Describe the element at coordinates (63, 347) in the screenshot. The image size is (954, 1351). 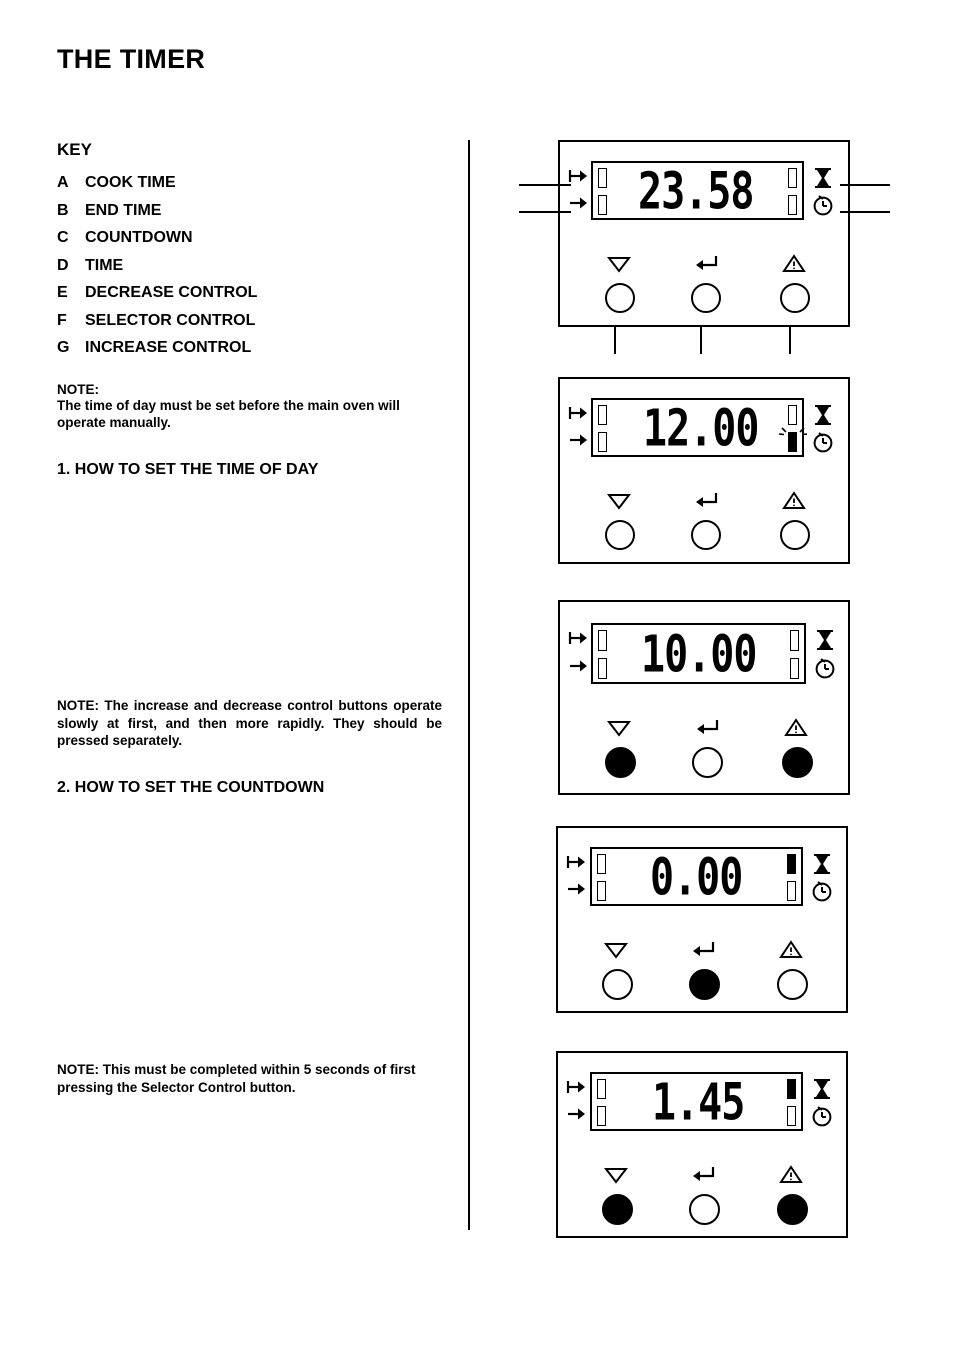
I see `key-letter-g: G` at that location.